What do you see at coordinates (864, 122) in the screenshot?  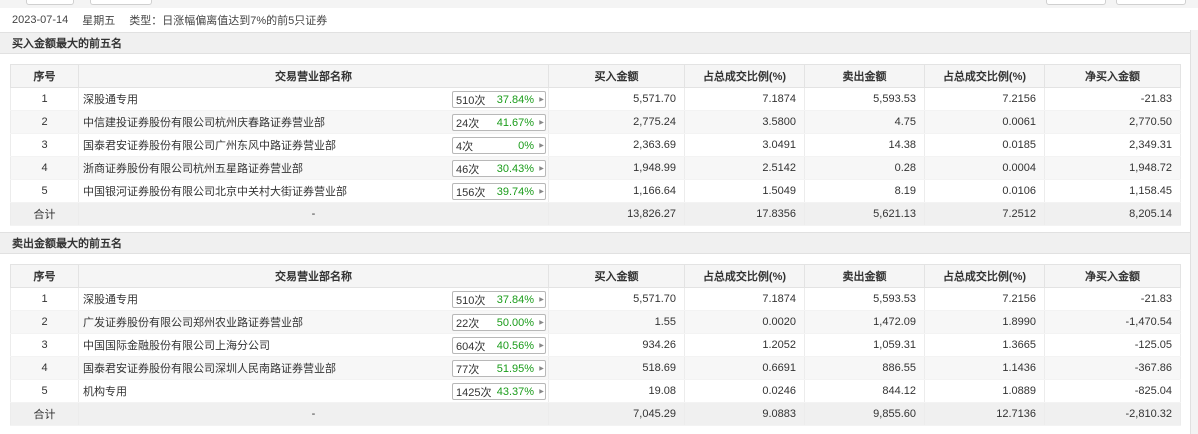 I see `sell-cell: 4.75` at bounding box center [864, 122].